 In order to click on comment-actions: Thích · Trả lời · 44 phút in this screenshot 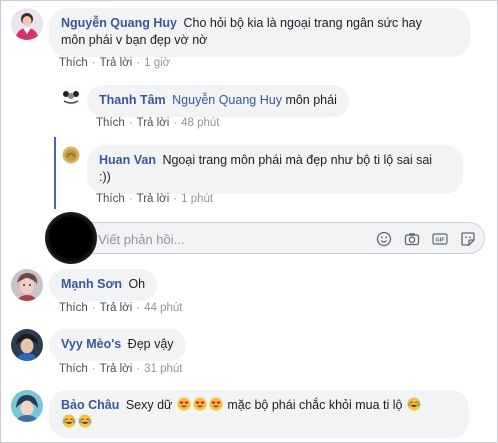, I will do `click(121, 308)`.